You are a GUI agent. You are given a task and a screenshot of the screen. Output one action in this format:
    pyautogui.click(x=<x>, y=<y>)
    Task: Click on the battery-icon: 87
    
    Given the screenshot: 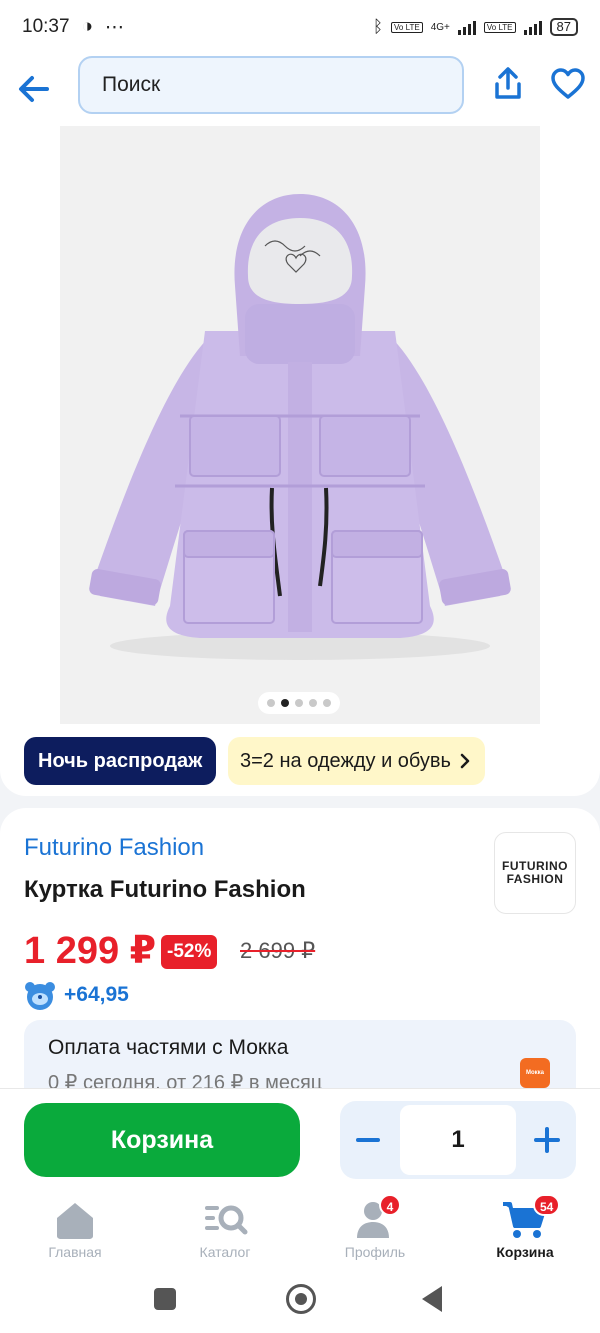 What is the action you would take?
    pyautogui.click(x=563, y=27)
    